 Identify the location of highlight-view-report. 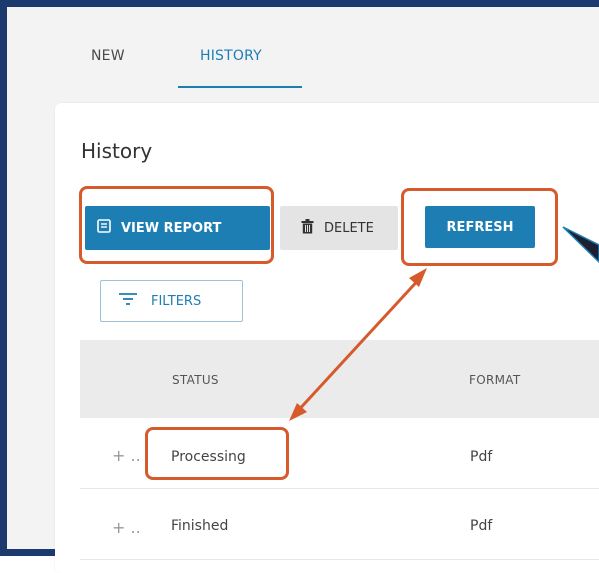
(176, 225).